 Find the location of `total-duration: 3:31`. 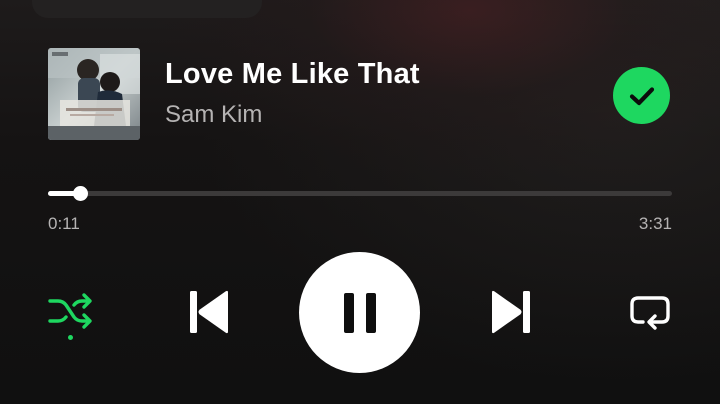

total-duration: 3:31 is located at coordinates (655, 223).